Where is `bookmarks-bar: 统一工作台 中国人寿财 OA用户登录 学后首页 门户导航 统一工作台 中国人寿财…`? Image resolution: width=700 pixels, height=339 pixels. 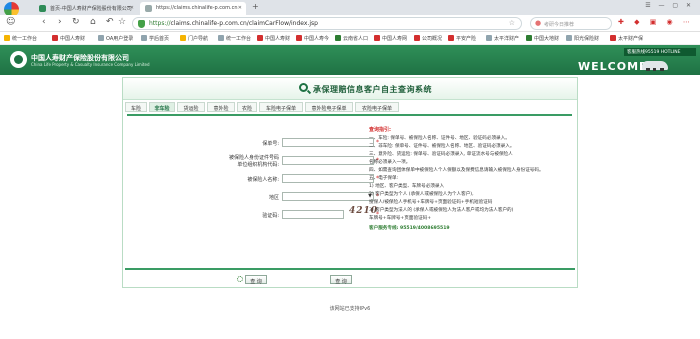 bookmarks-bar: 统一工作台 中国人寿财 OA用户登录 学后首页 门户导航 统一工作台 中国人寿财… is located at coordinates (350, 38).